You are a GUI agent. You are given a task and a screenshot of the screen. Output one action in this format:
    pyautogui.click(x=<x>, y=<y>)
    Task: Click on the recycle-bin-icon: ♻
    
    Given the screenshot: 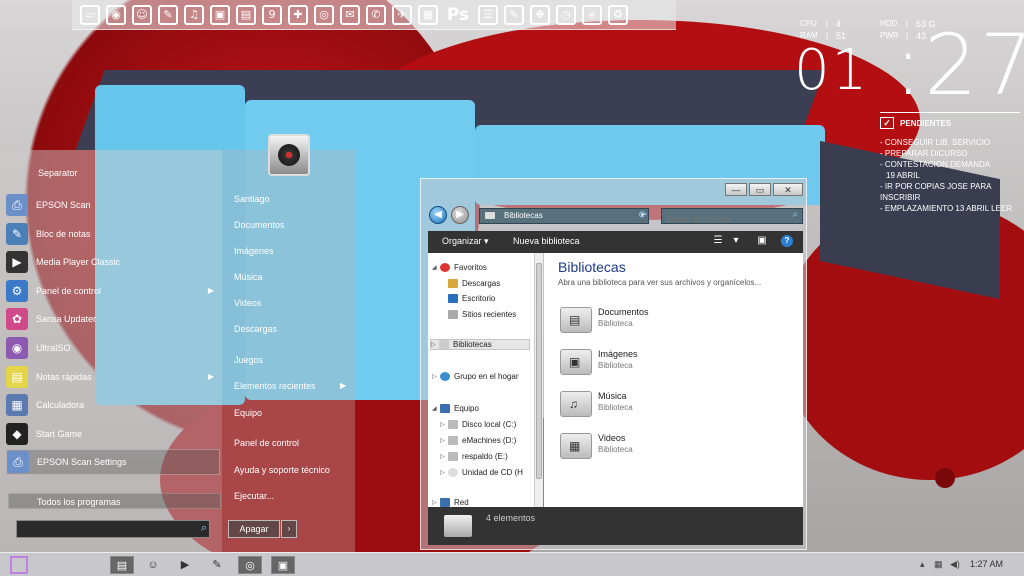 What is the action you would take?
    pyautogui.click(x=618, y=14)
    